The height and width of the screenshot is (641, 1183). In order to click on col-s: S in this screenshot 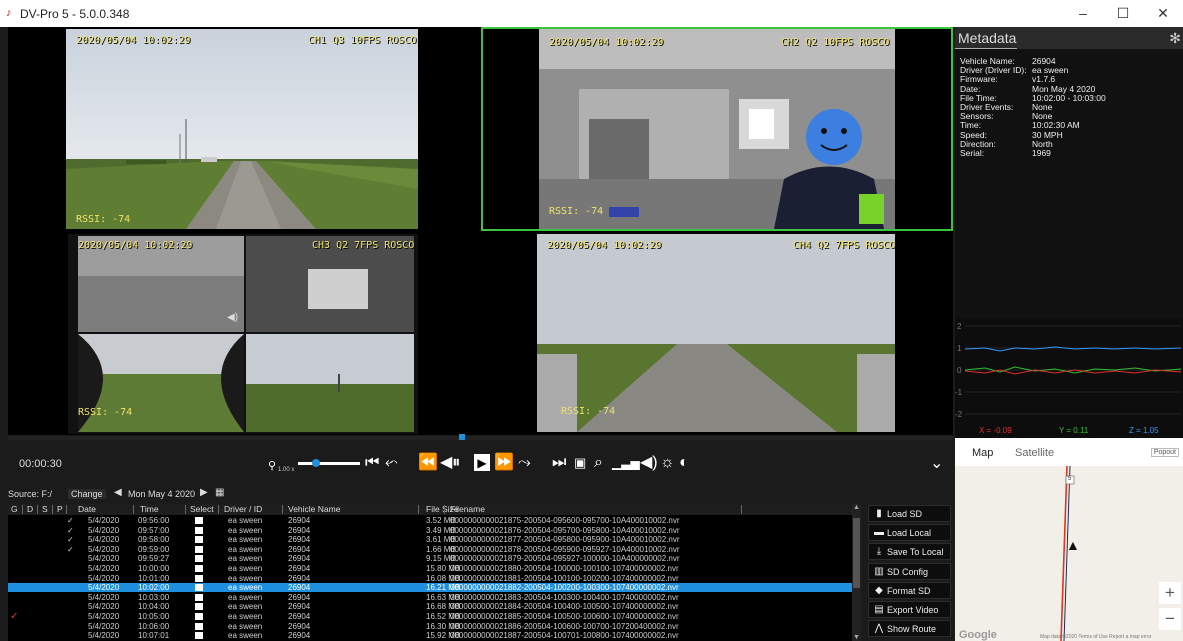, I will do `click(45, 509)`.